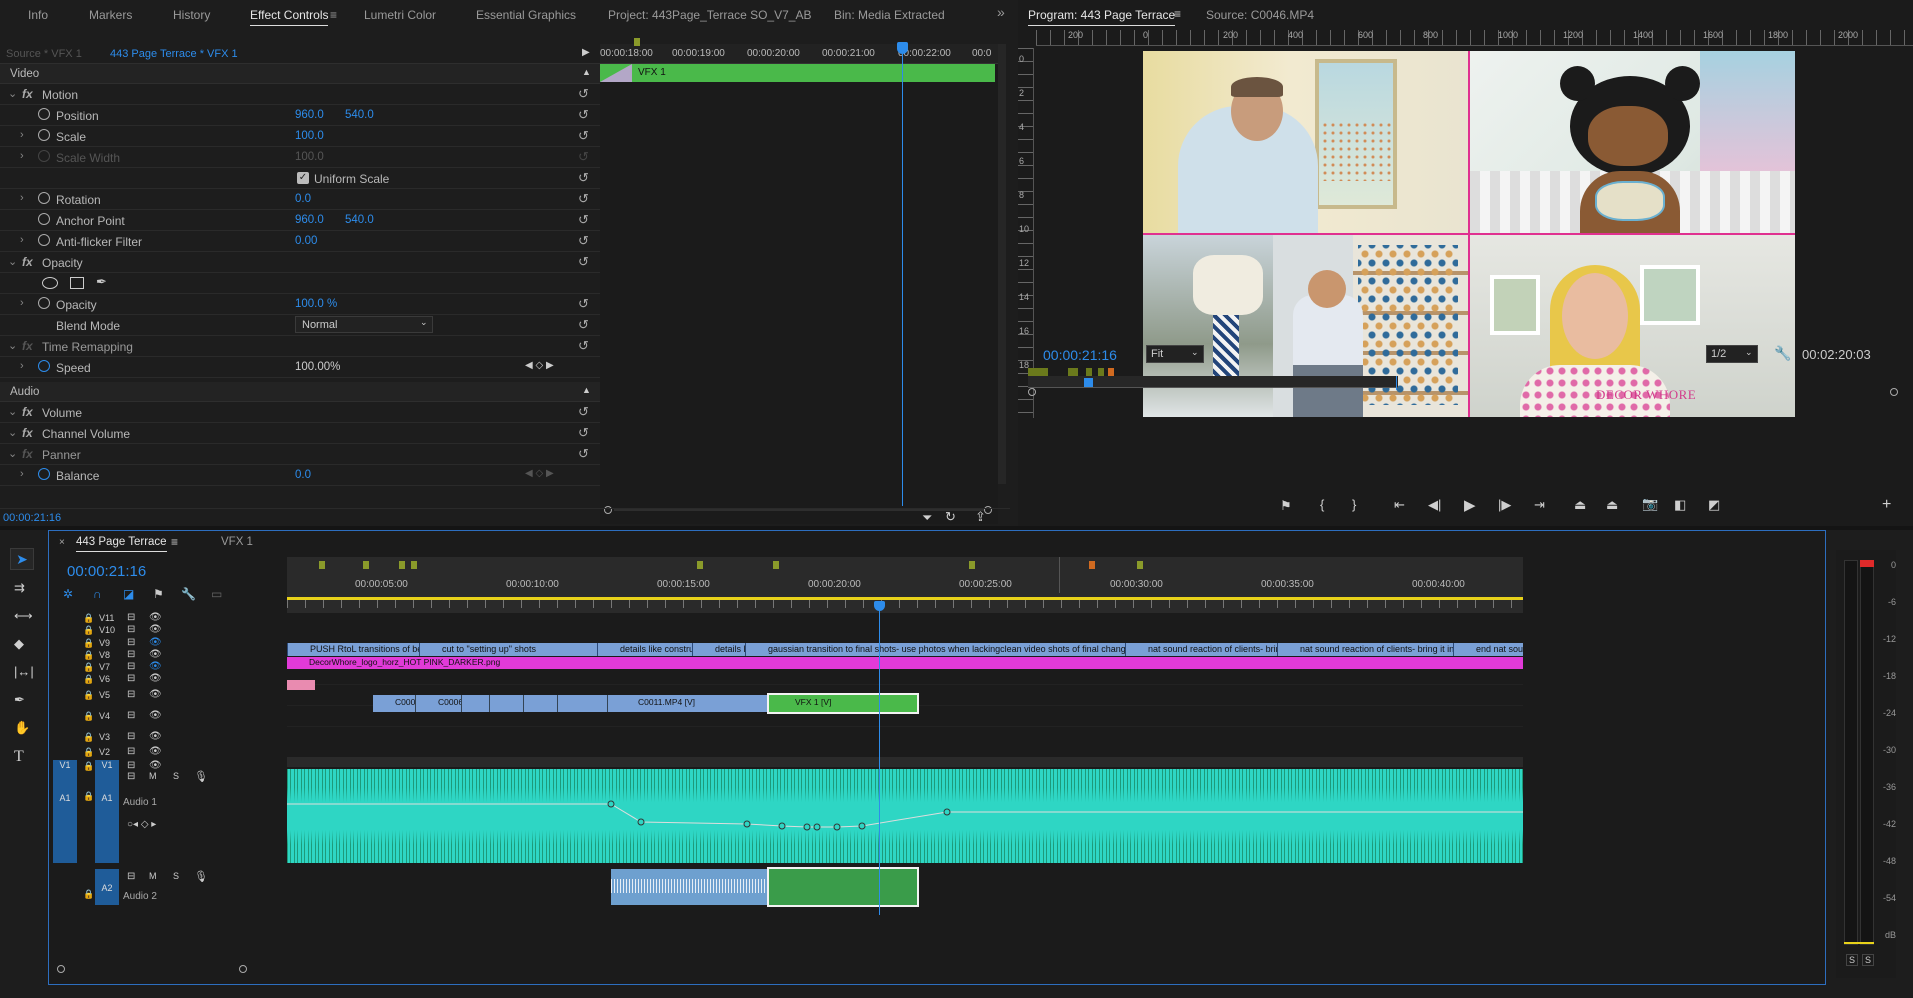 Image resolution: width=1913 pixels, height=998 pixels. I want to click on property-value: 100.0 %, so click(316, 304).